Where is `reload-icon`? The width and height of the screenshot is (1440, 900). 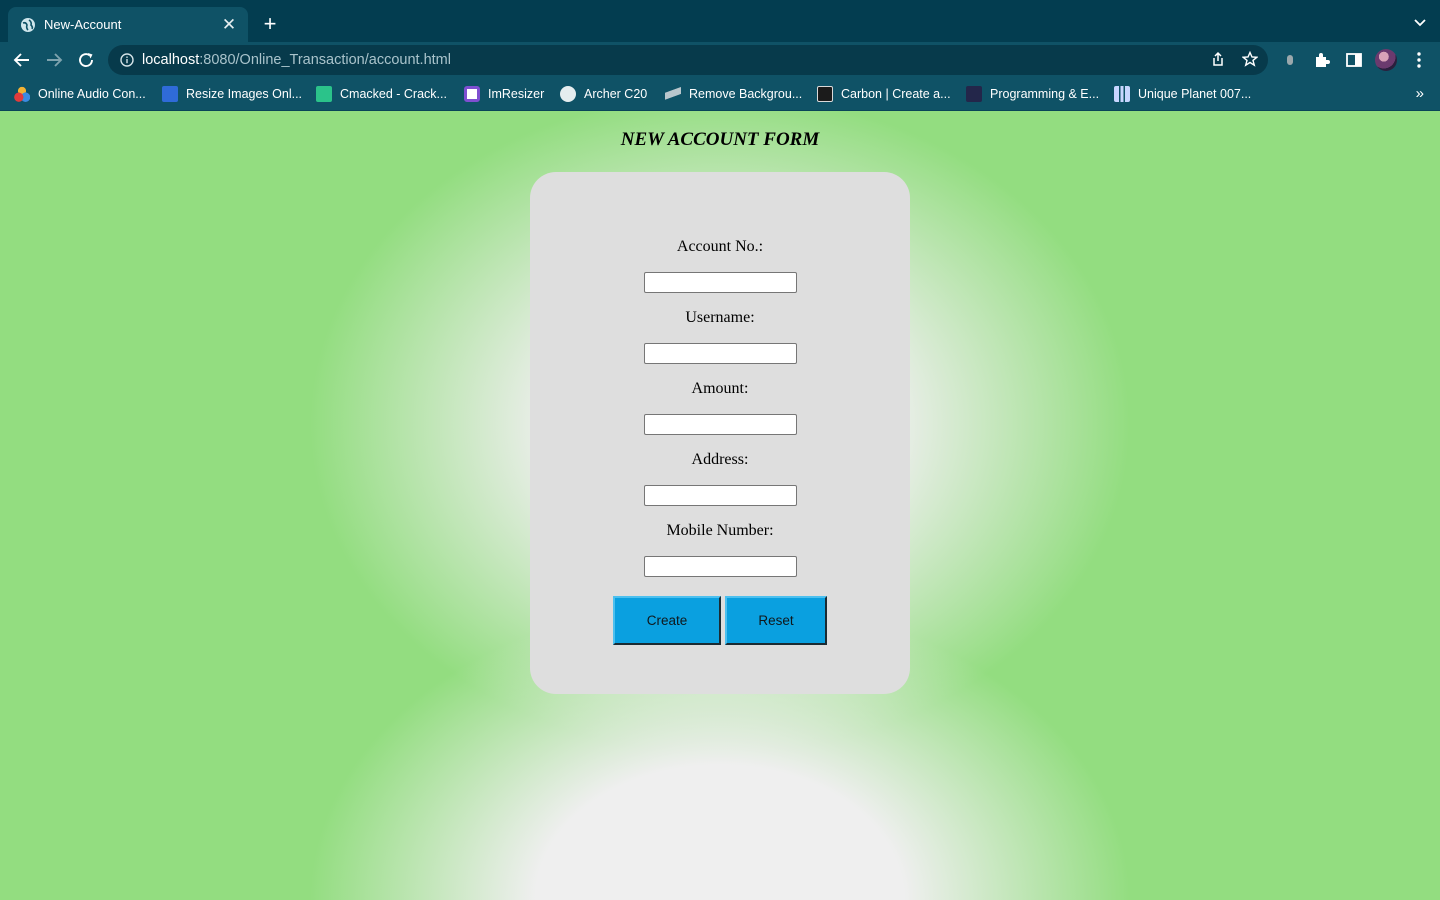 reload-icon is located at coordinates (86, 60).